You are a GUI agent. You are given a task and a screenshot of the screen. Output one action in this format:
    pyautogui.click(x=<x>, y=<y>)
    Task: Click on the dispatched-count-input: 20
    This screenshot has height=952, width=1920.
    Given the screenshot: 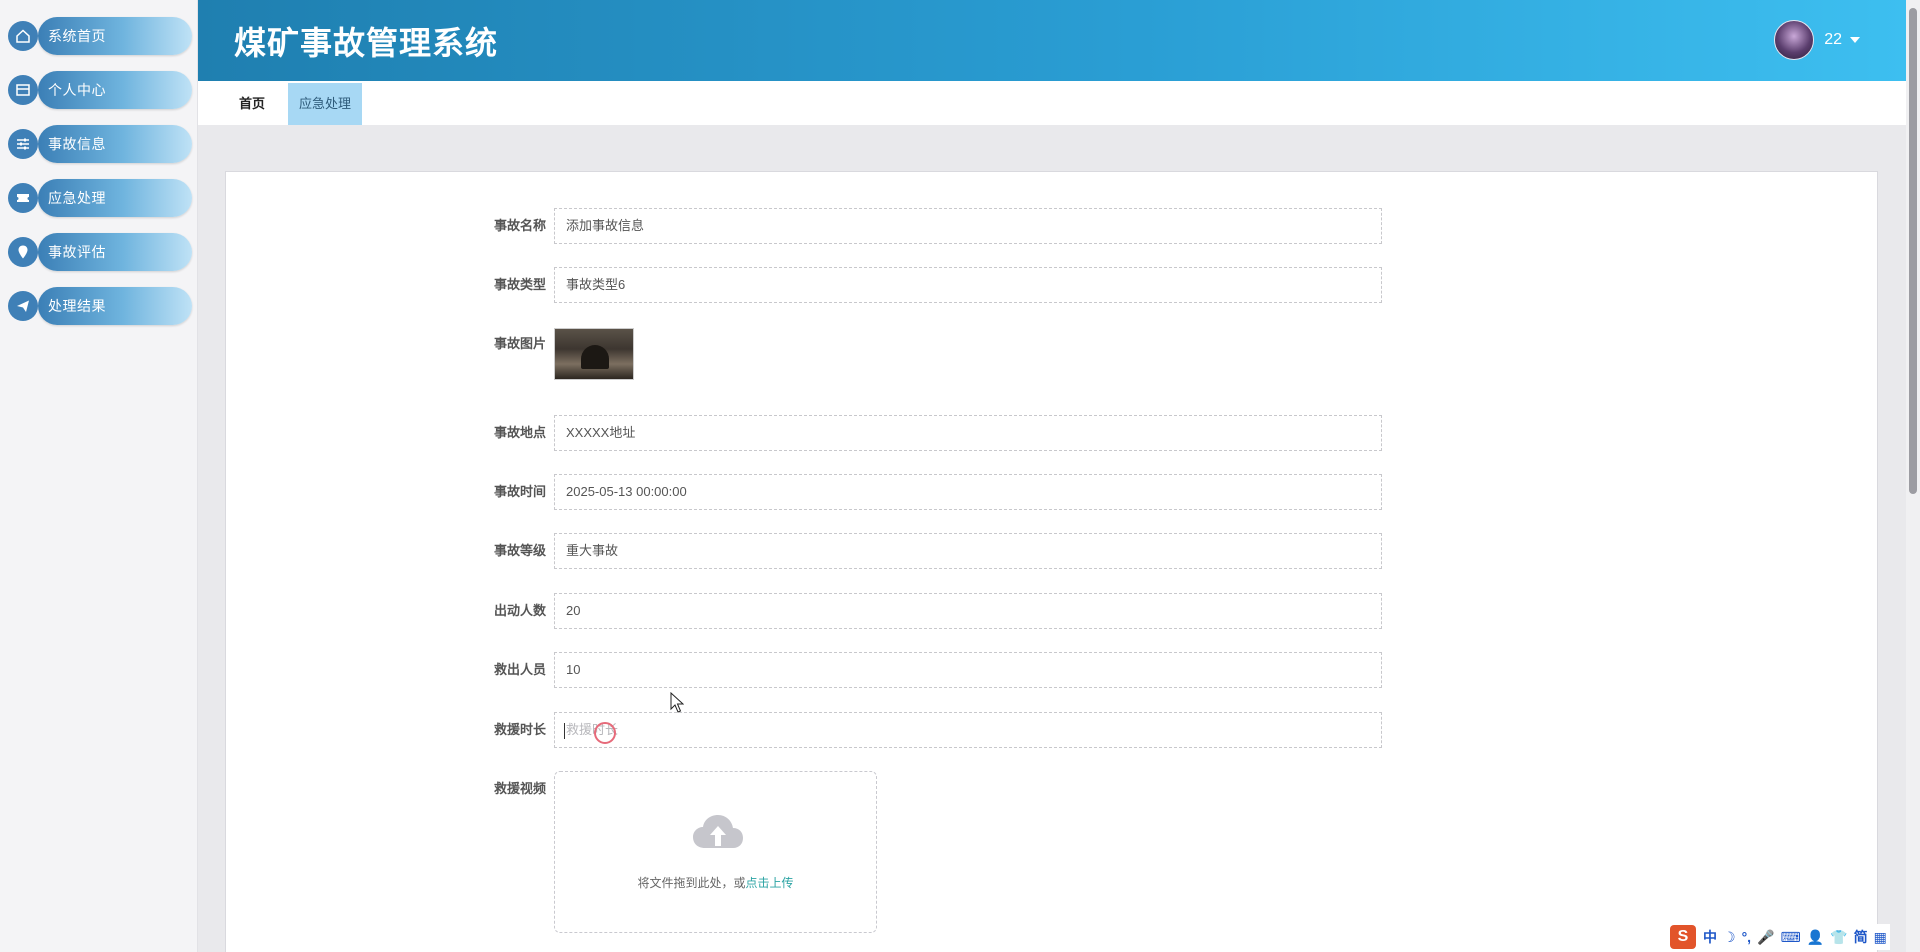 What is the action you would take?
    pyautogui.click(x=968, y=611)
    